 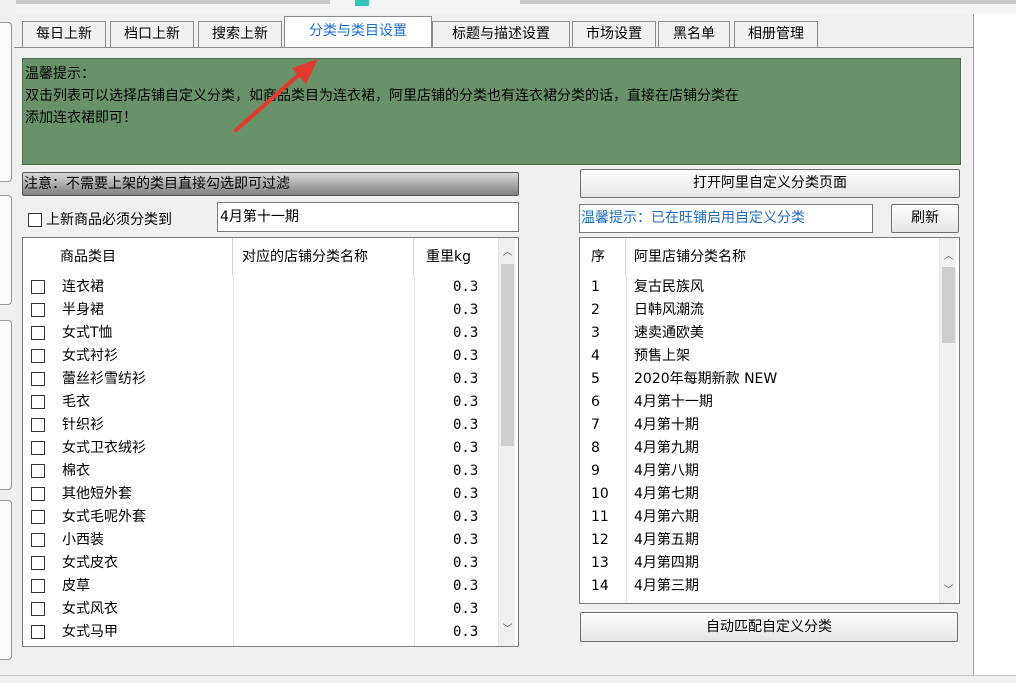 What do you see at coordinates (759, 517) in the screenshot?
I see `list-item: 11 4月第六期` at bounding box center [759, 517].